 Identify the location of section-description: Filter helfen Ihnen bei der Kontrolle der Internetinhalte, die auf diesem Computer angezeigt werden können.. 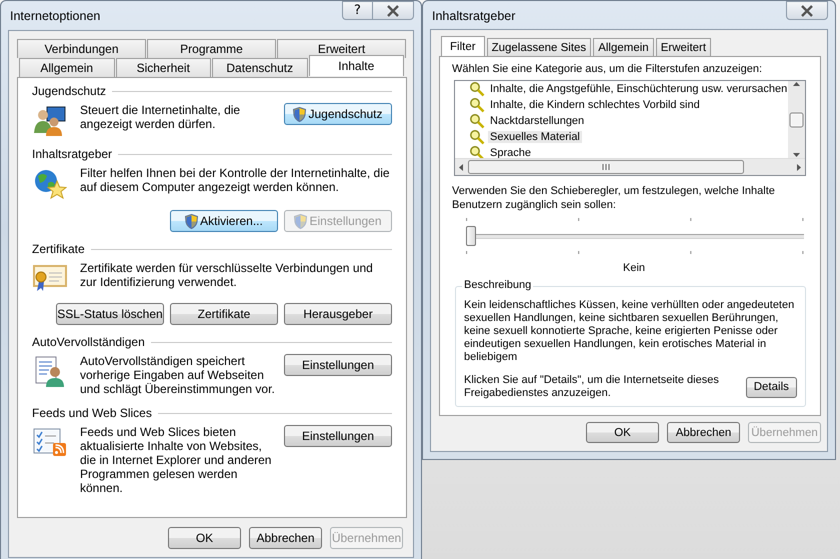
(235, 180).